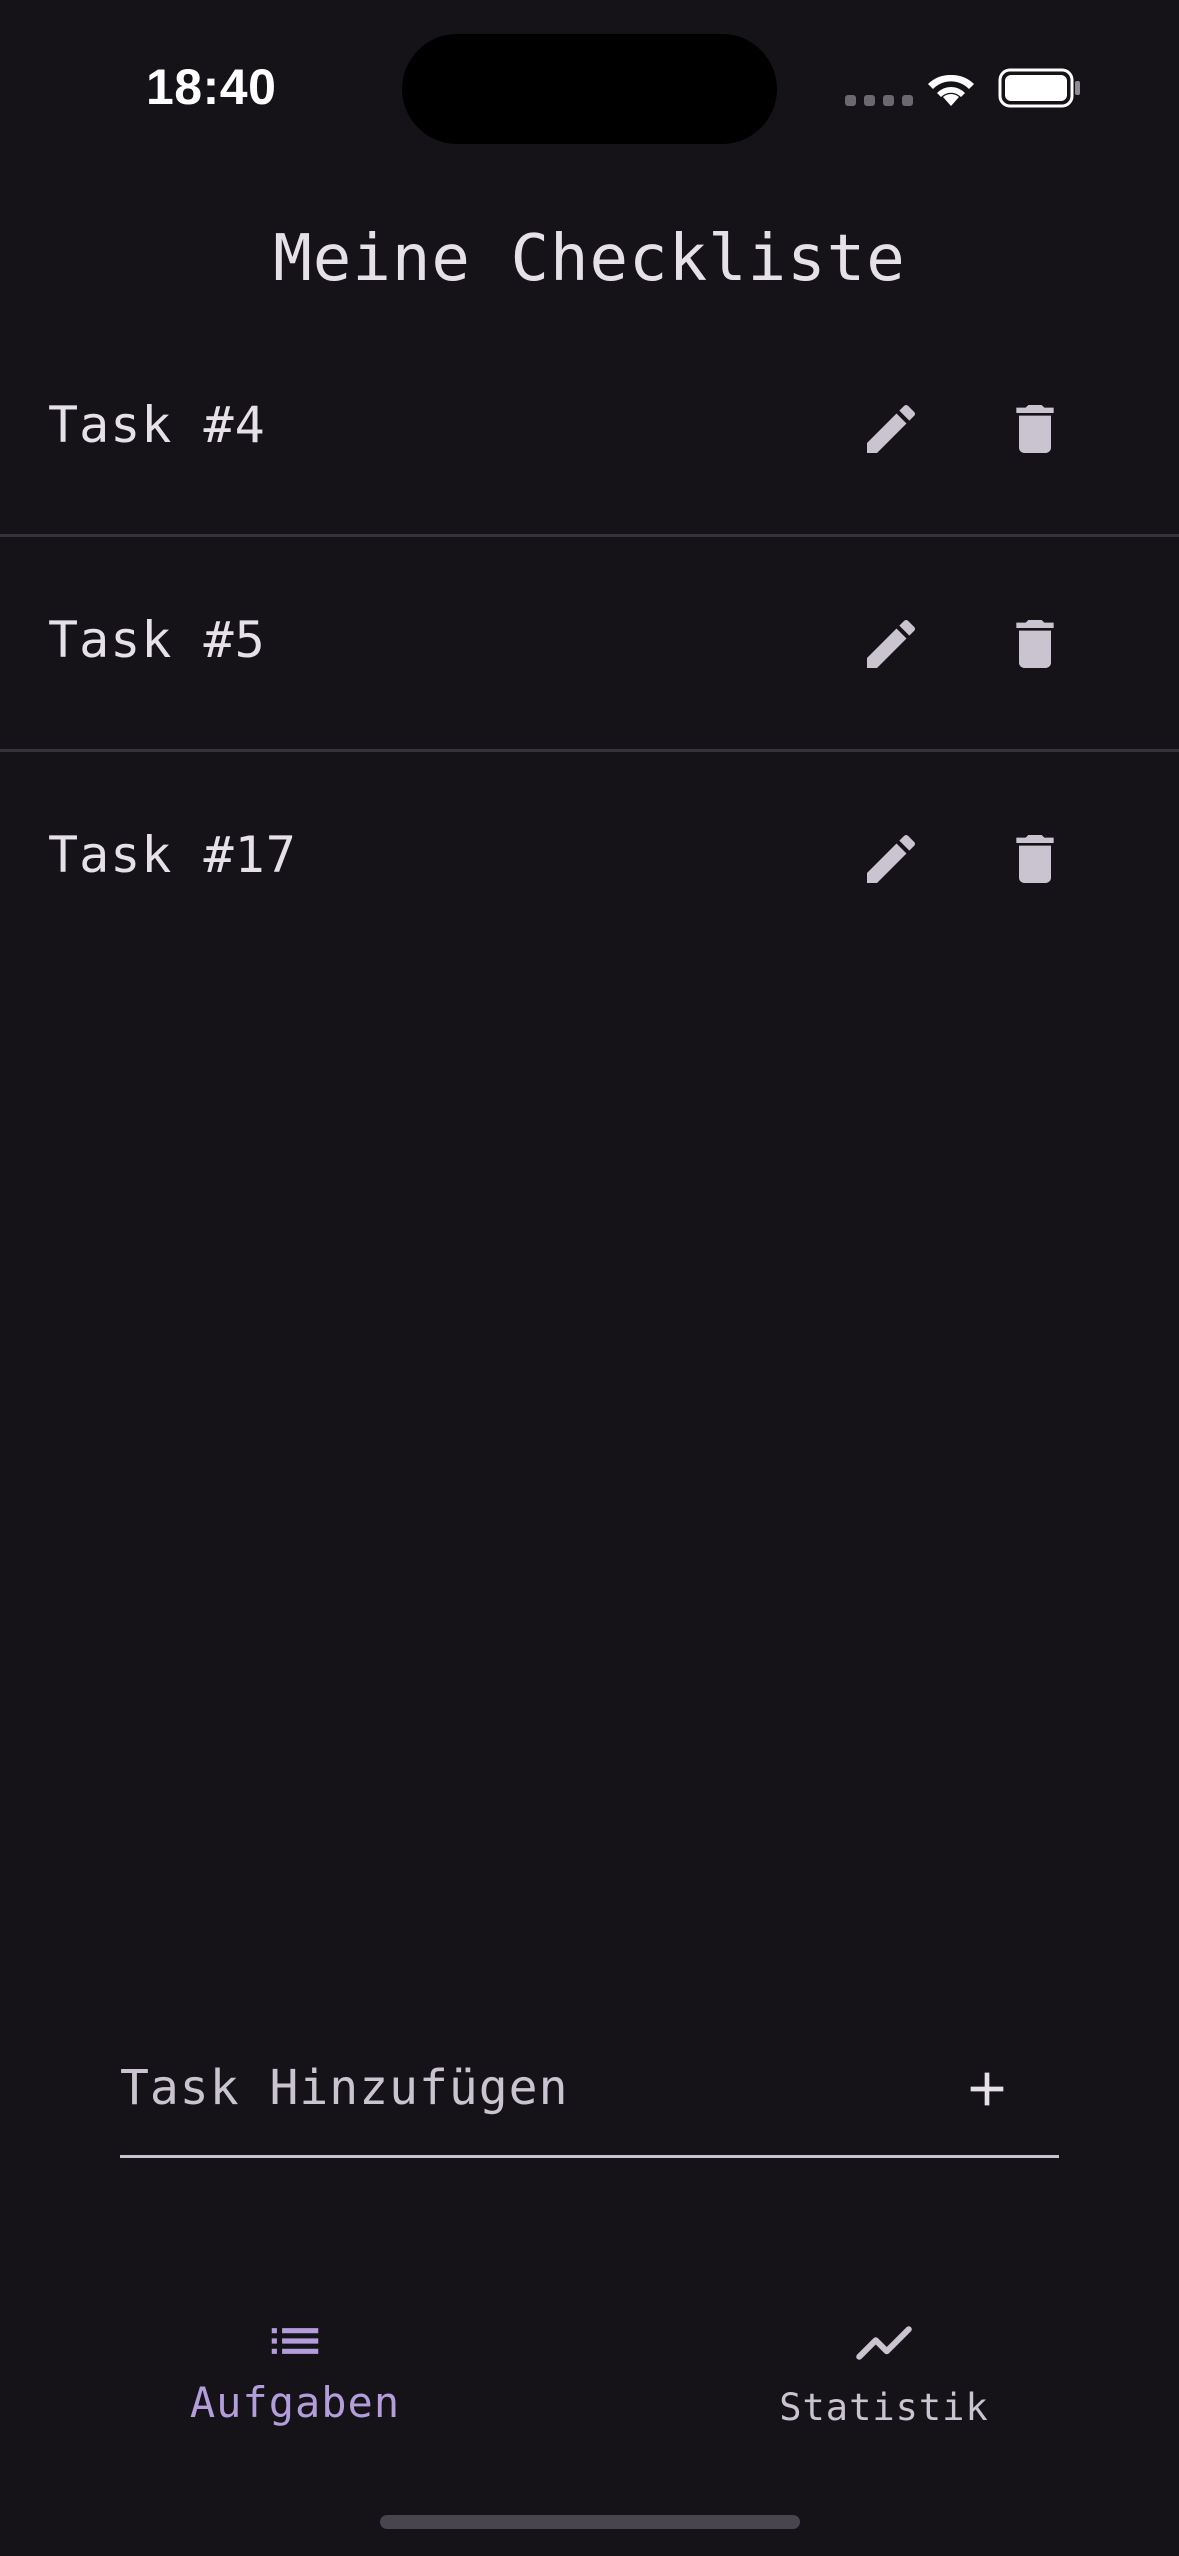 The image size is (1179, 2556). I want to click on dynamic-island, so click(589, 89).